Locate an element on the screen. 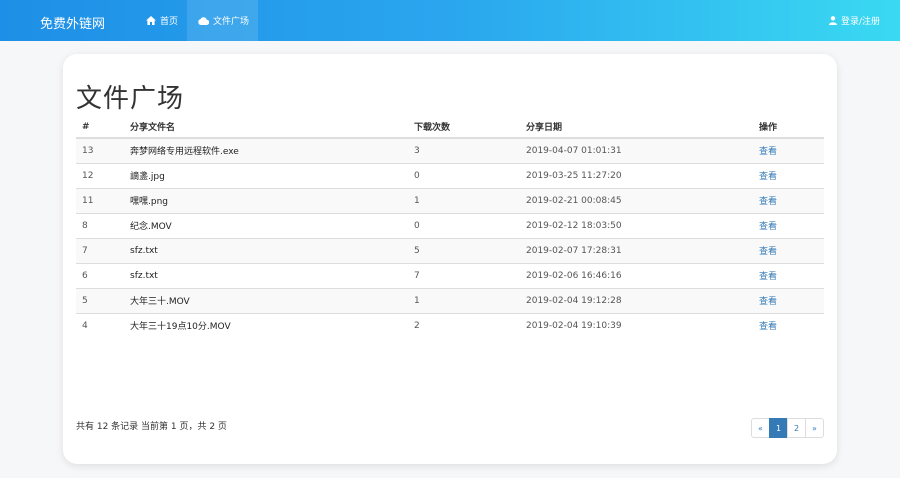 The image size is (900, 478). table-row: 11 嘿嘿.png 1 2019-02-21 00:08:45 查看 is located at coordinates (450, 200).